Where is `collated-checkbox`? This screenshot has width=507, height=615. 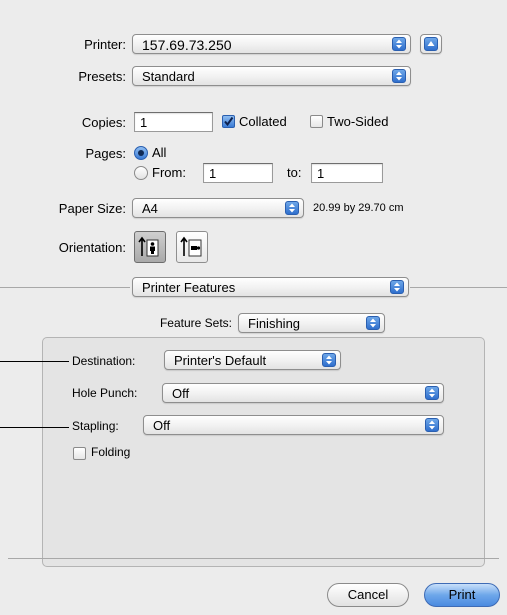 collated-checkbox is located at coordinates (228, 121).